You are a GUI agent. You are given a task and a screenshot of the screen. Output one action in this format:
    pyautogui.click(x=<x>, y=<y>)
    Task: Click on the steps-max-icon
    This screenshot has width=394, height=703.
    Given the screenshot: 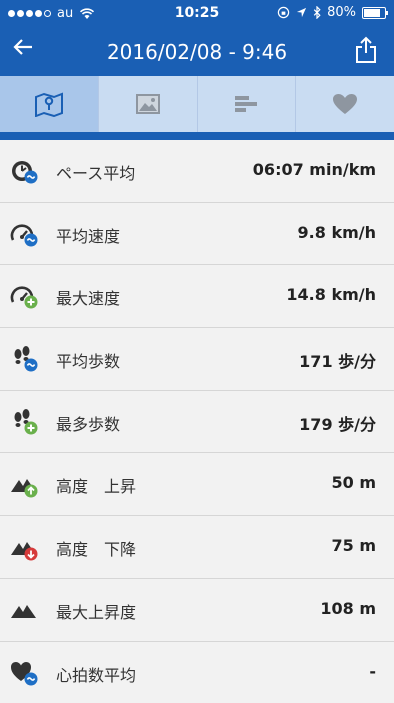 What is the action you would take?
    pyautogui.click(x=25, y=422)
    